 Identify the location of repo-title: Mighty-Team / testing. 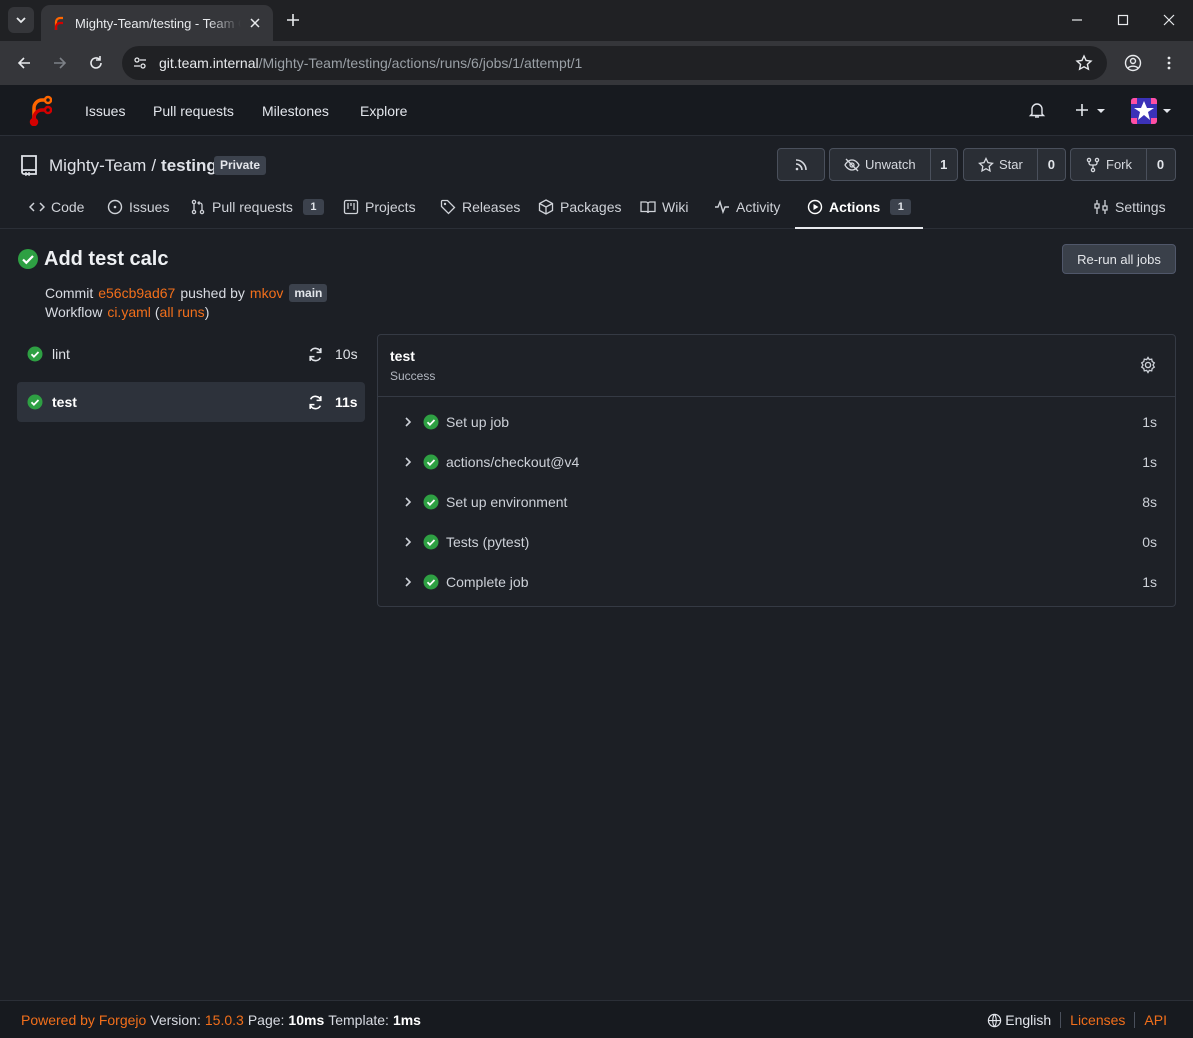
(133, 166).